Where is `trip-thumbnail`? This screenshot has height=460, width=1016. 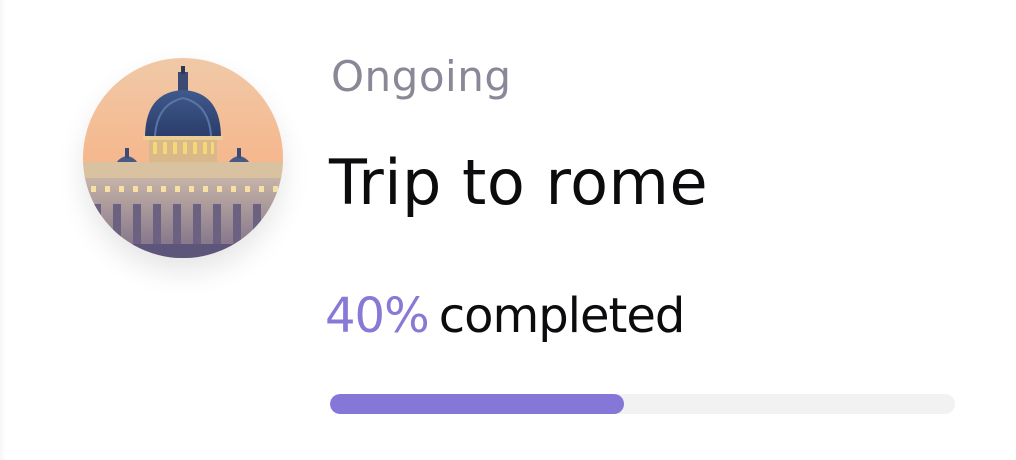 trip-thumbnail is located at coordinates (183, 158).